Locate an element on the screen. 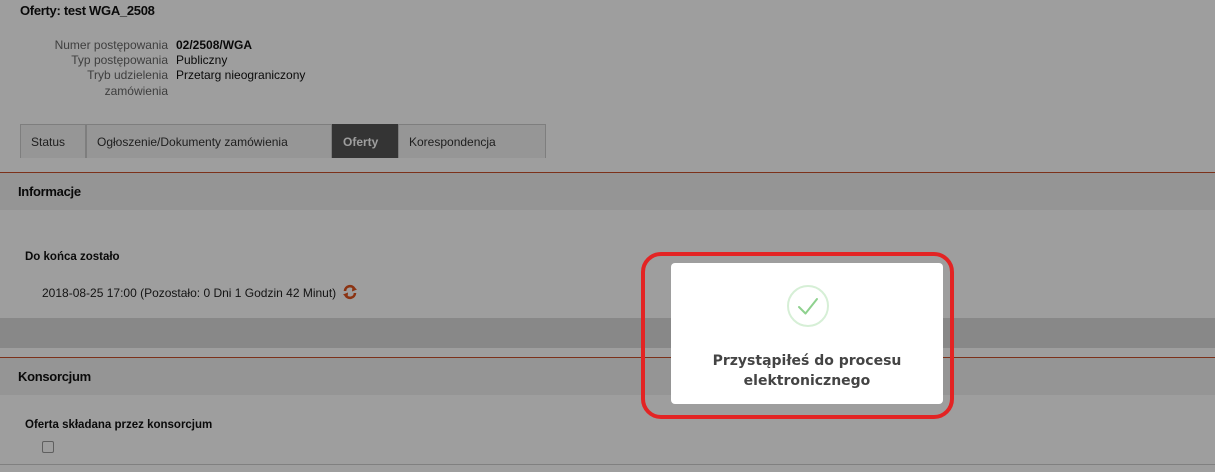  highlight-frame is located at coordinates (797, 335).